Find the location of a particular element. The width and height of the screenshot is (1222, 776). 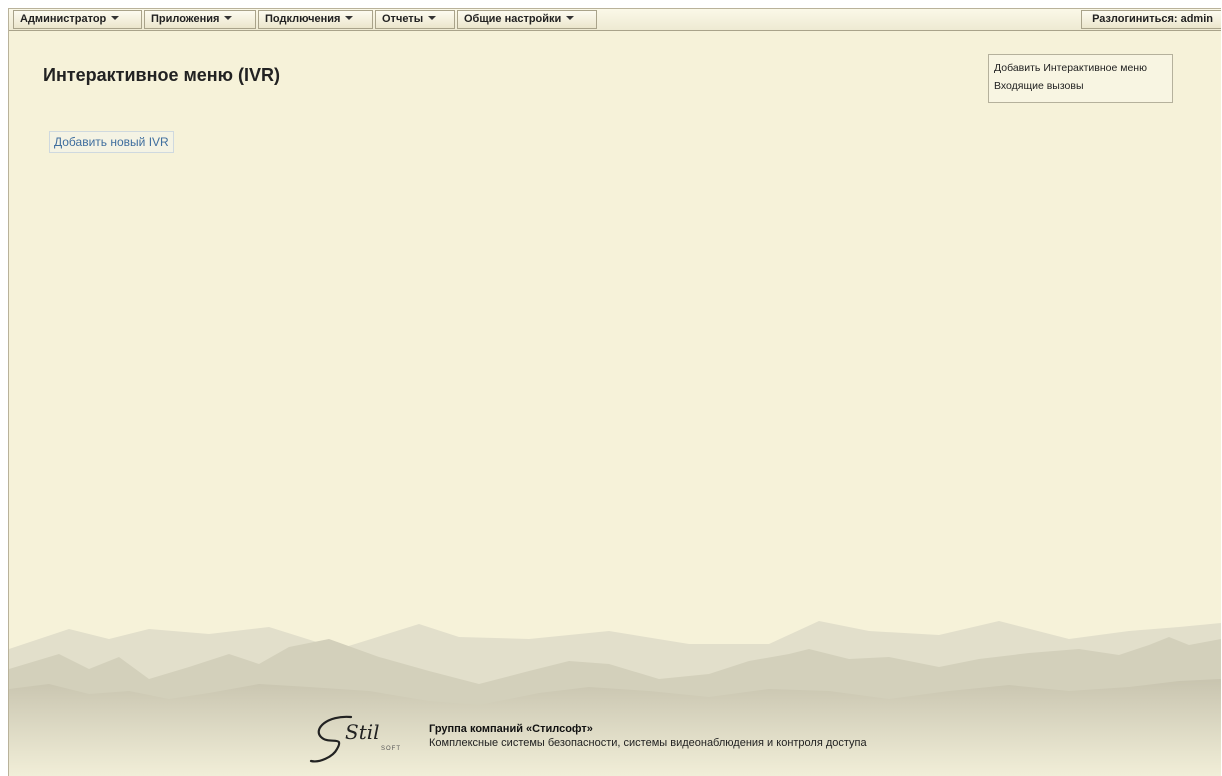

menu-applications-label: Приложения is located at coordinates (185, 19).